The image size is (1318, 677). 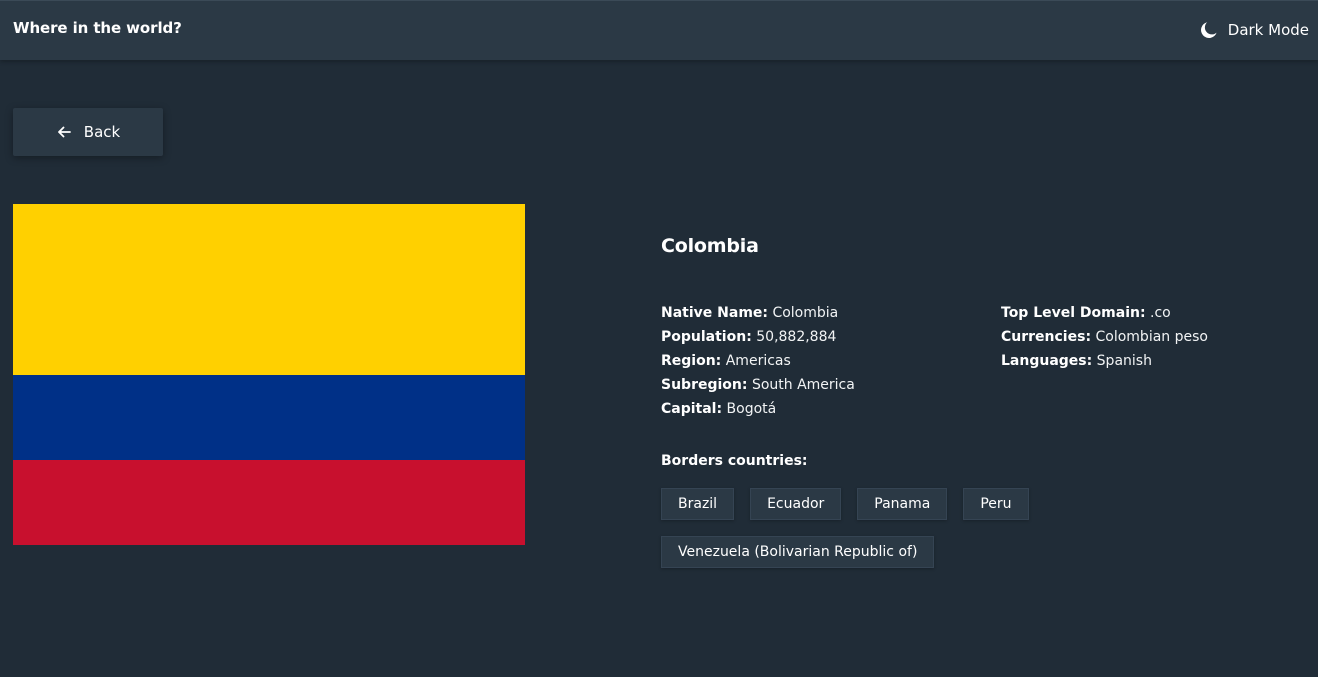 I want to click on detail-label: Native Name:, so click(x=714, y=313).